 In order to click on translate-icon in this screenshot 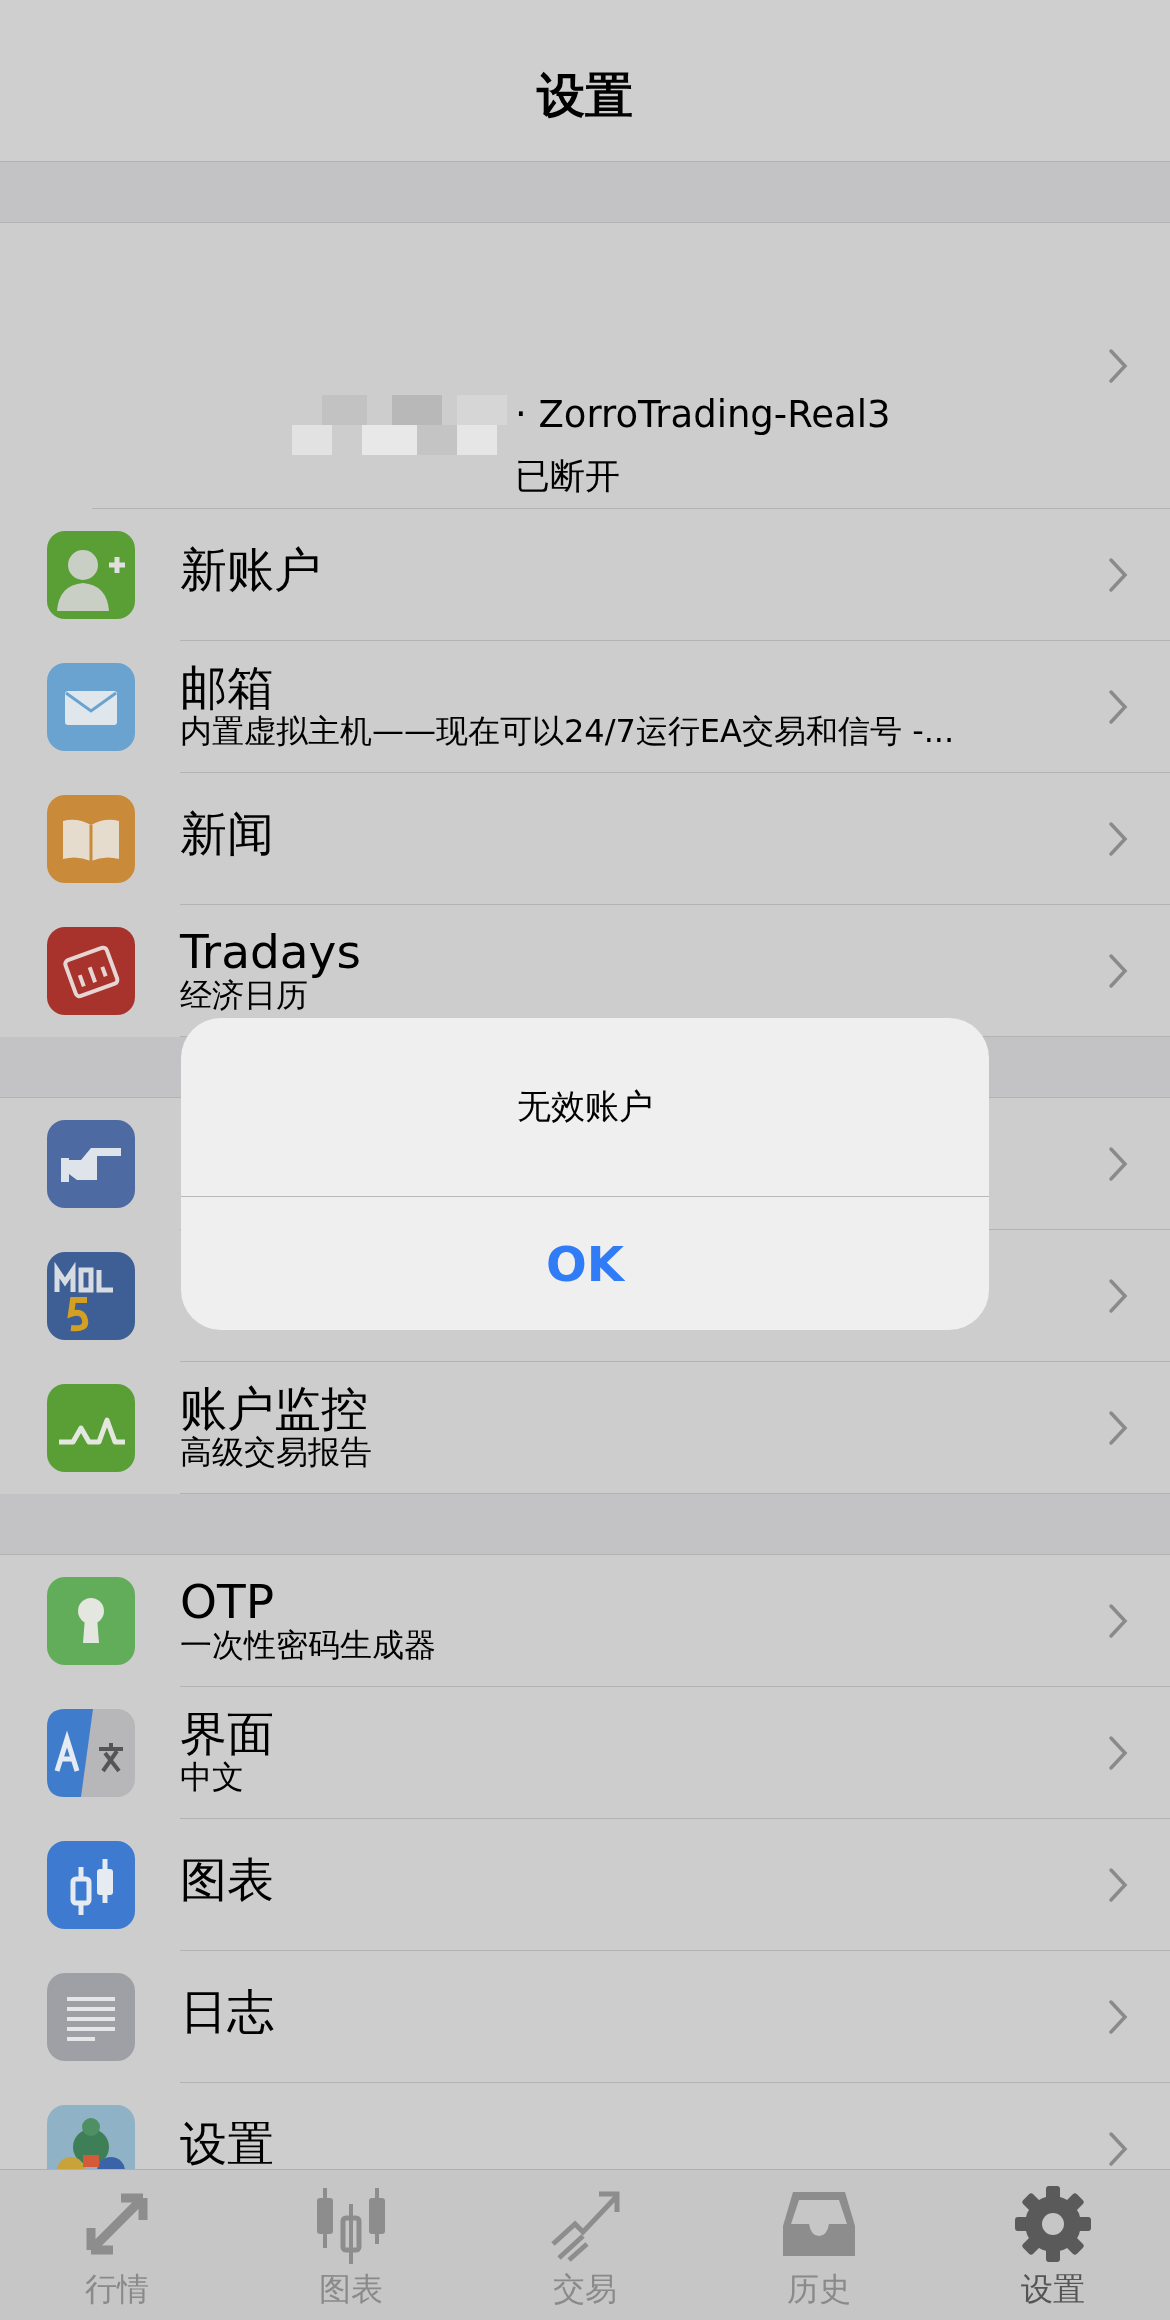, I will do `click(91, 1753)`.